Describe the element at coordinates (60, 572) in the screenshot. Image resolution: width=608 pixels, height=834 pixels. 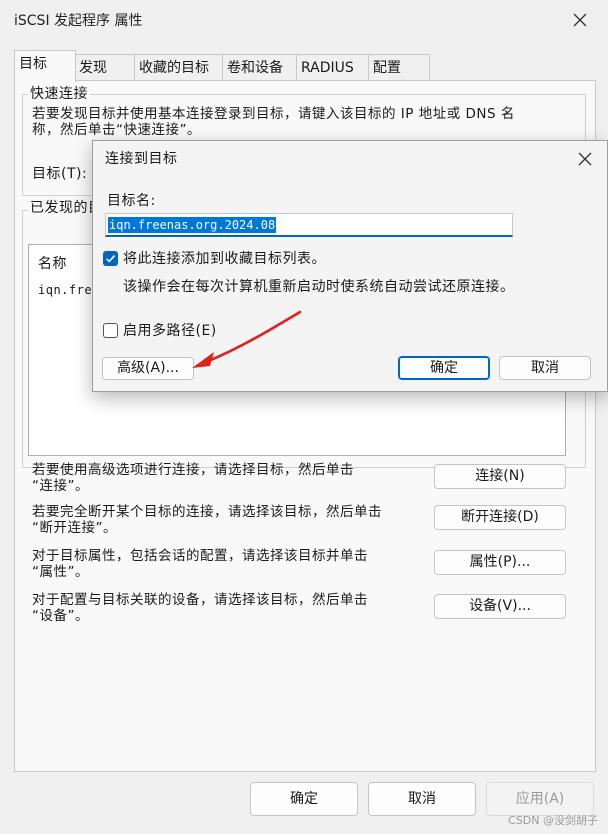
I see `properties-desc-2: “属性”。` at that location.